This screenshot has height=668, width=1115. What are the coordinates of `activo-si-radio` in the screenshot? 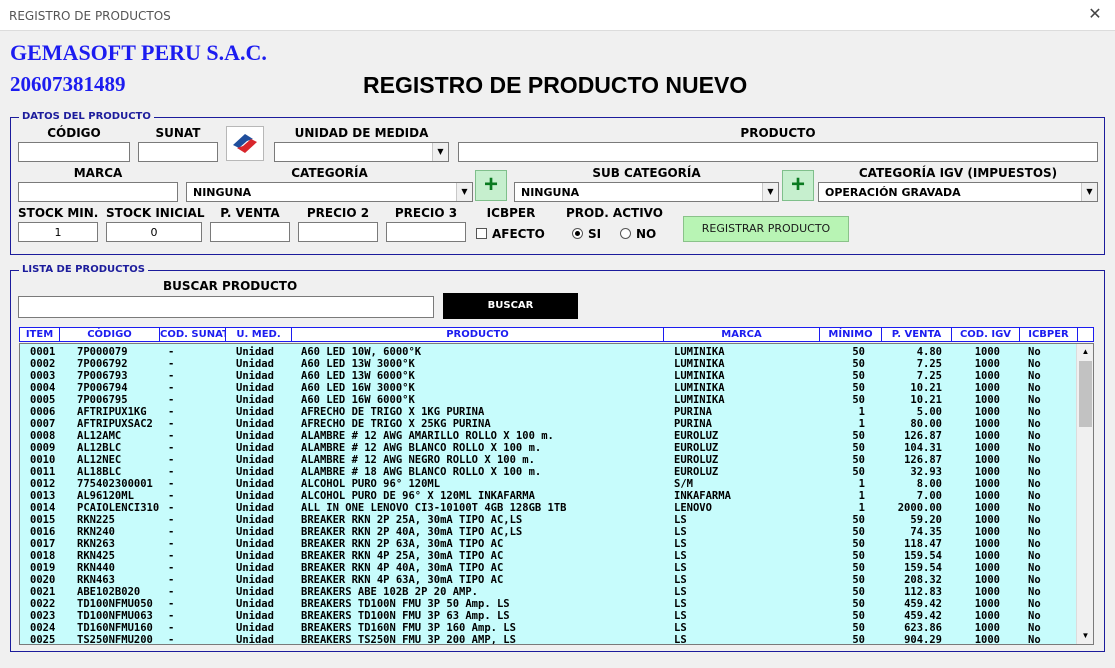 It's located at (577, 233).